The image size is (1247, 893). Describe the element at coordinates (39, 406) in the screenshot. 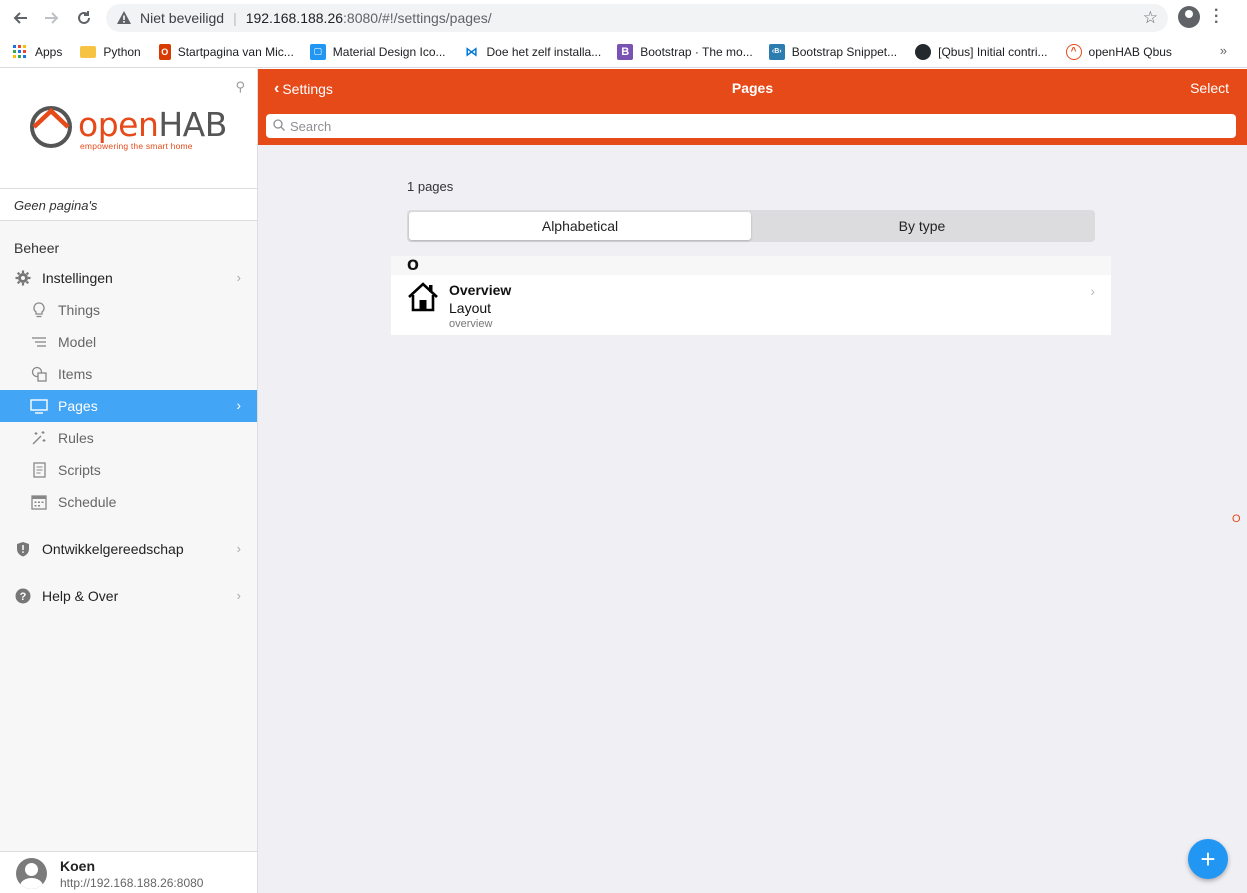

I see `monitor-icon` at that location.